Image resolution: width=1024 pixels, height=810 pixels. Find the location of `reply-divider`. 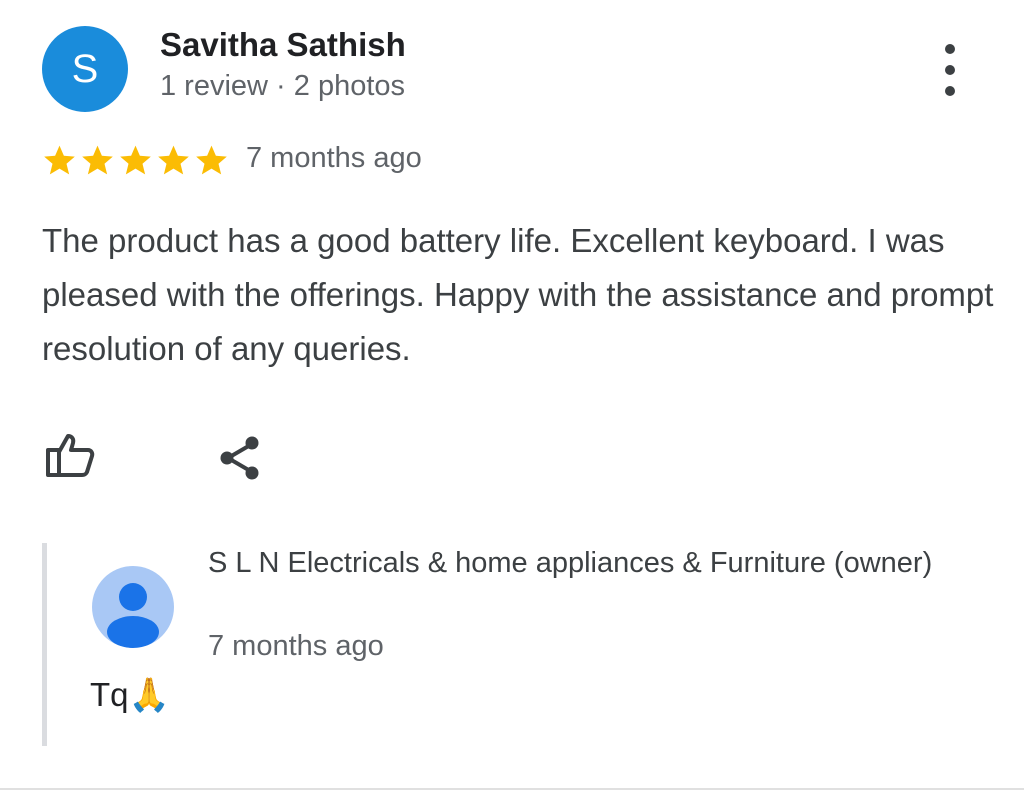

reply-divider is located at coordinates (44, 644).